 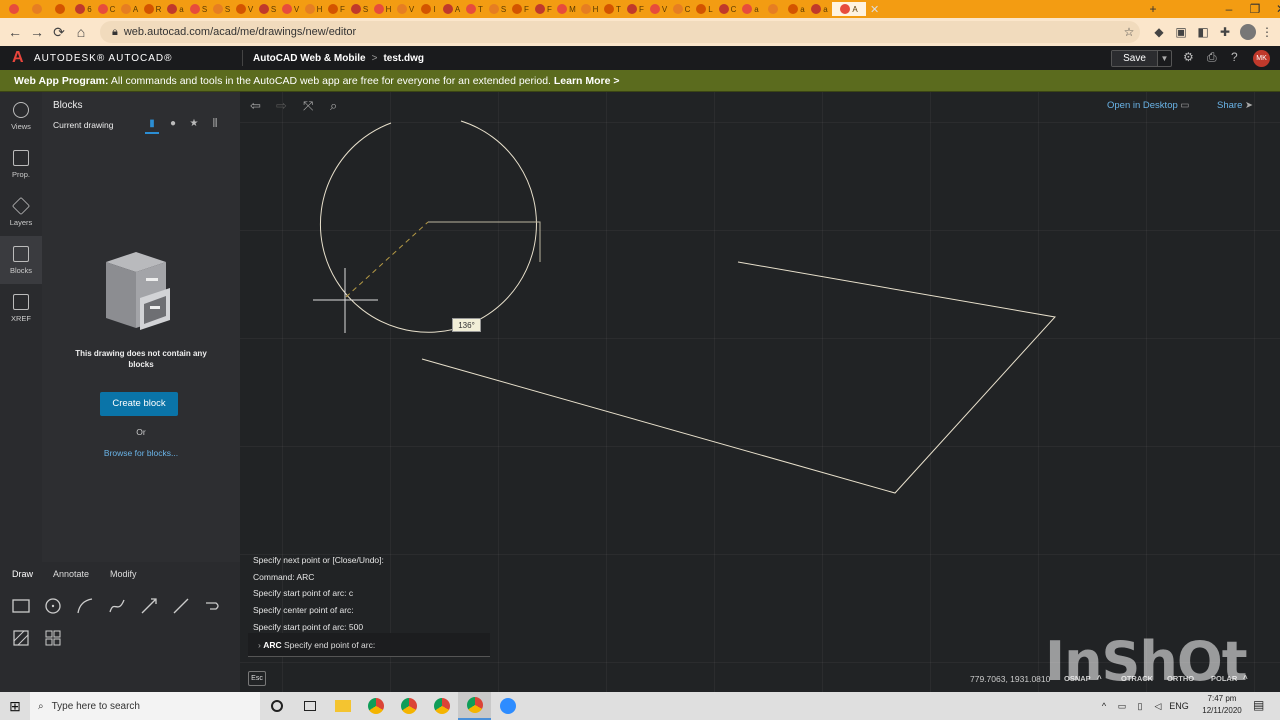 What do you see at coordinates (15, 32) in the screenshot?
I see `back-arrow-icon: ←` at bounding box center [15, 32].